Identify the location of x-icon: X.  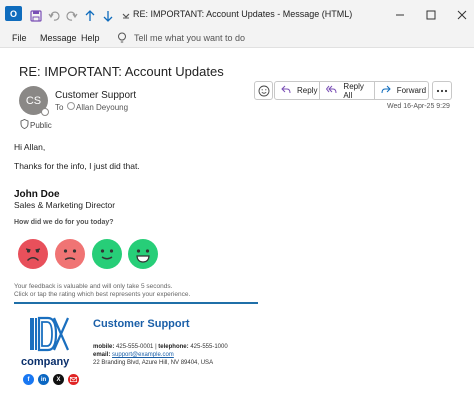
(58, 379).